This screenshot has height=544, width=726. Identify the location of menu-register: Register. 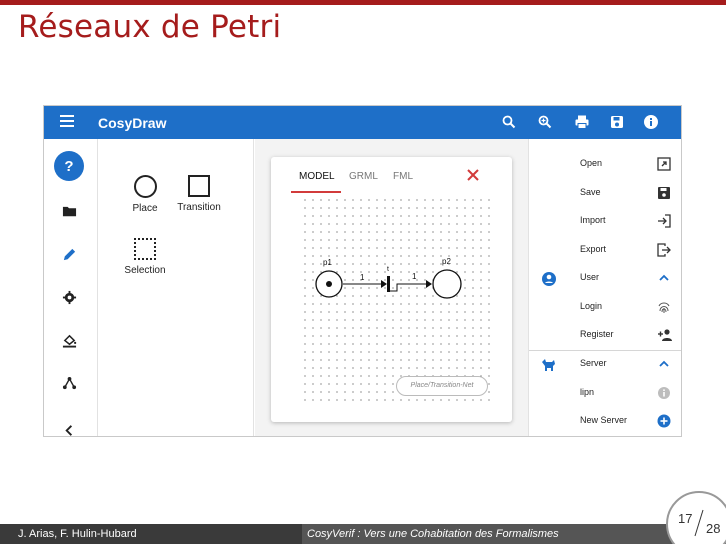
(605, 336).